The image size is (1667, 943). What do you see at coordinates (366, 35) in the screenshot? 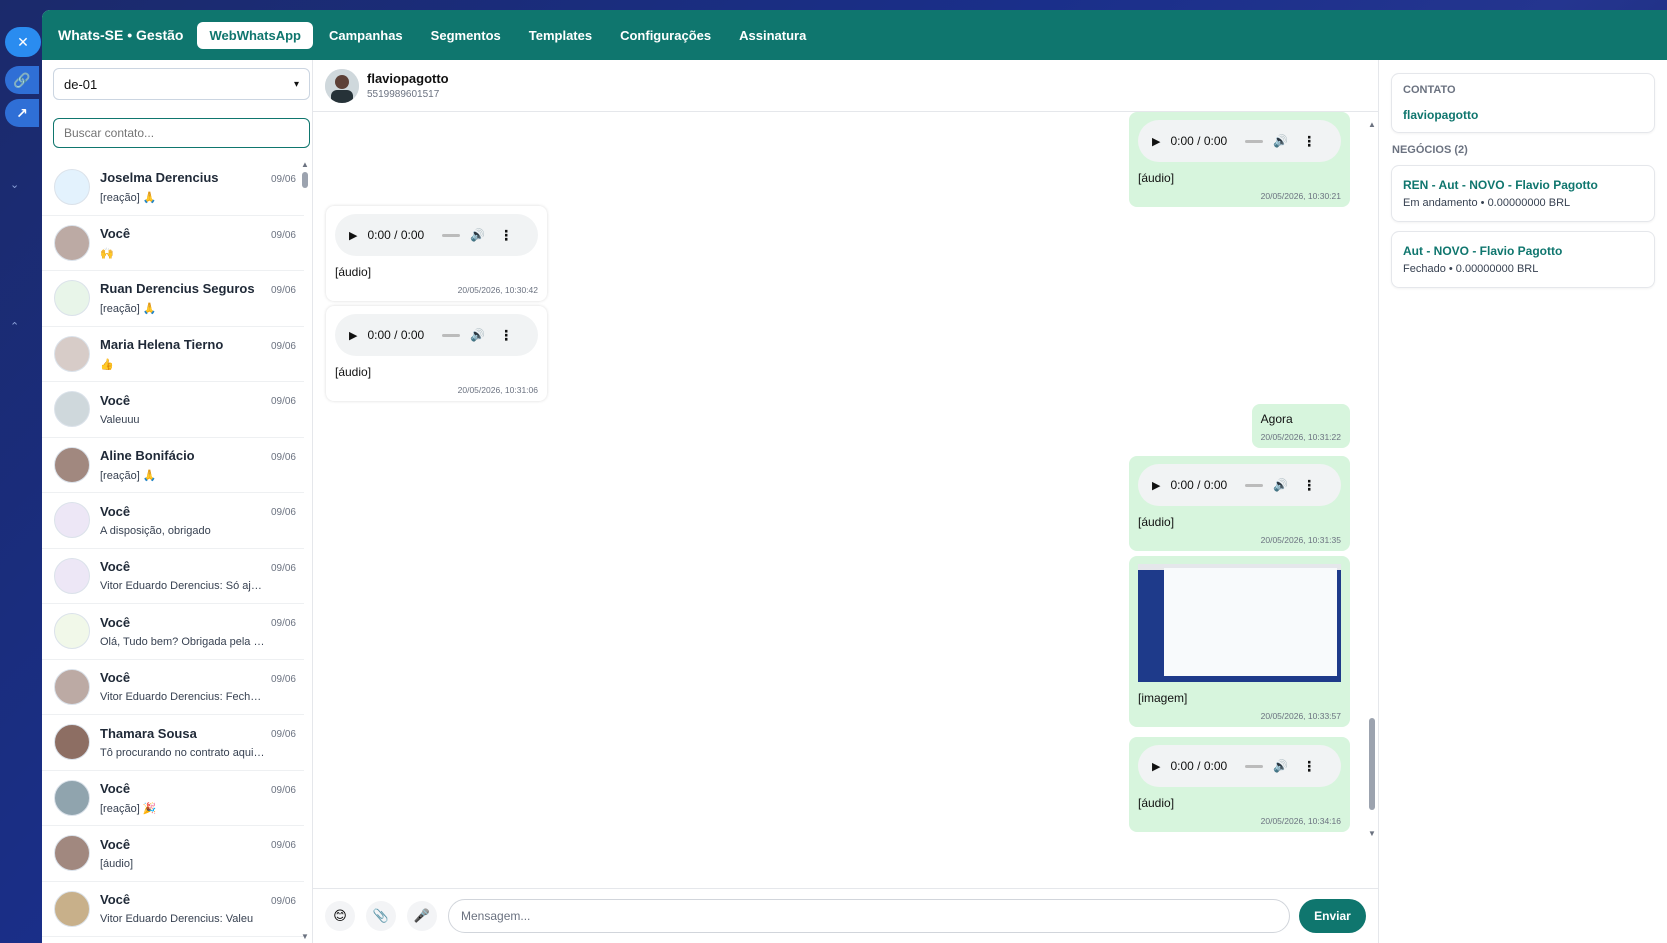
I see `nav-campanhas: Campanhas` at bounding box center [366, 35].